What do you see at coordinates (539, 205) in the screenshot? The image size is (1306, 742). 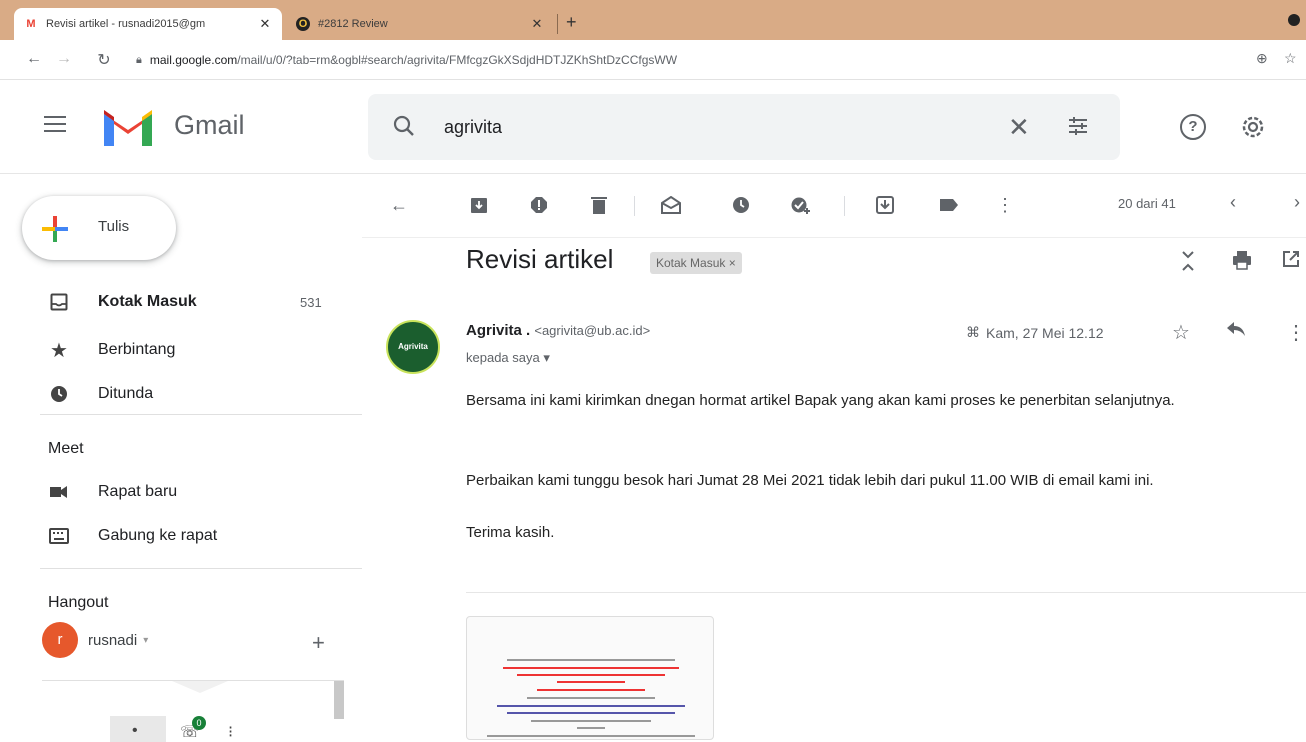 I see `report-spam-icon` at bounding box center [539, 205].